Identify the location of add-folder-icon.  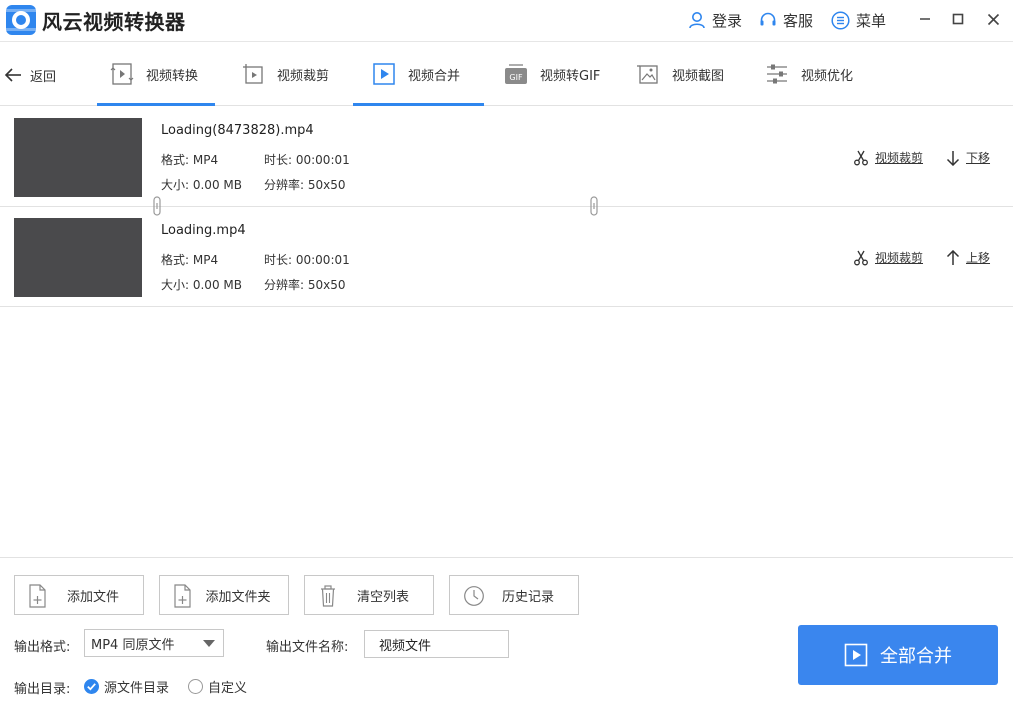
(182, 596).